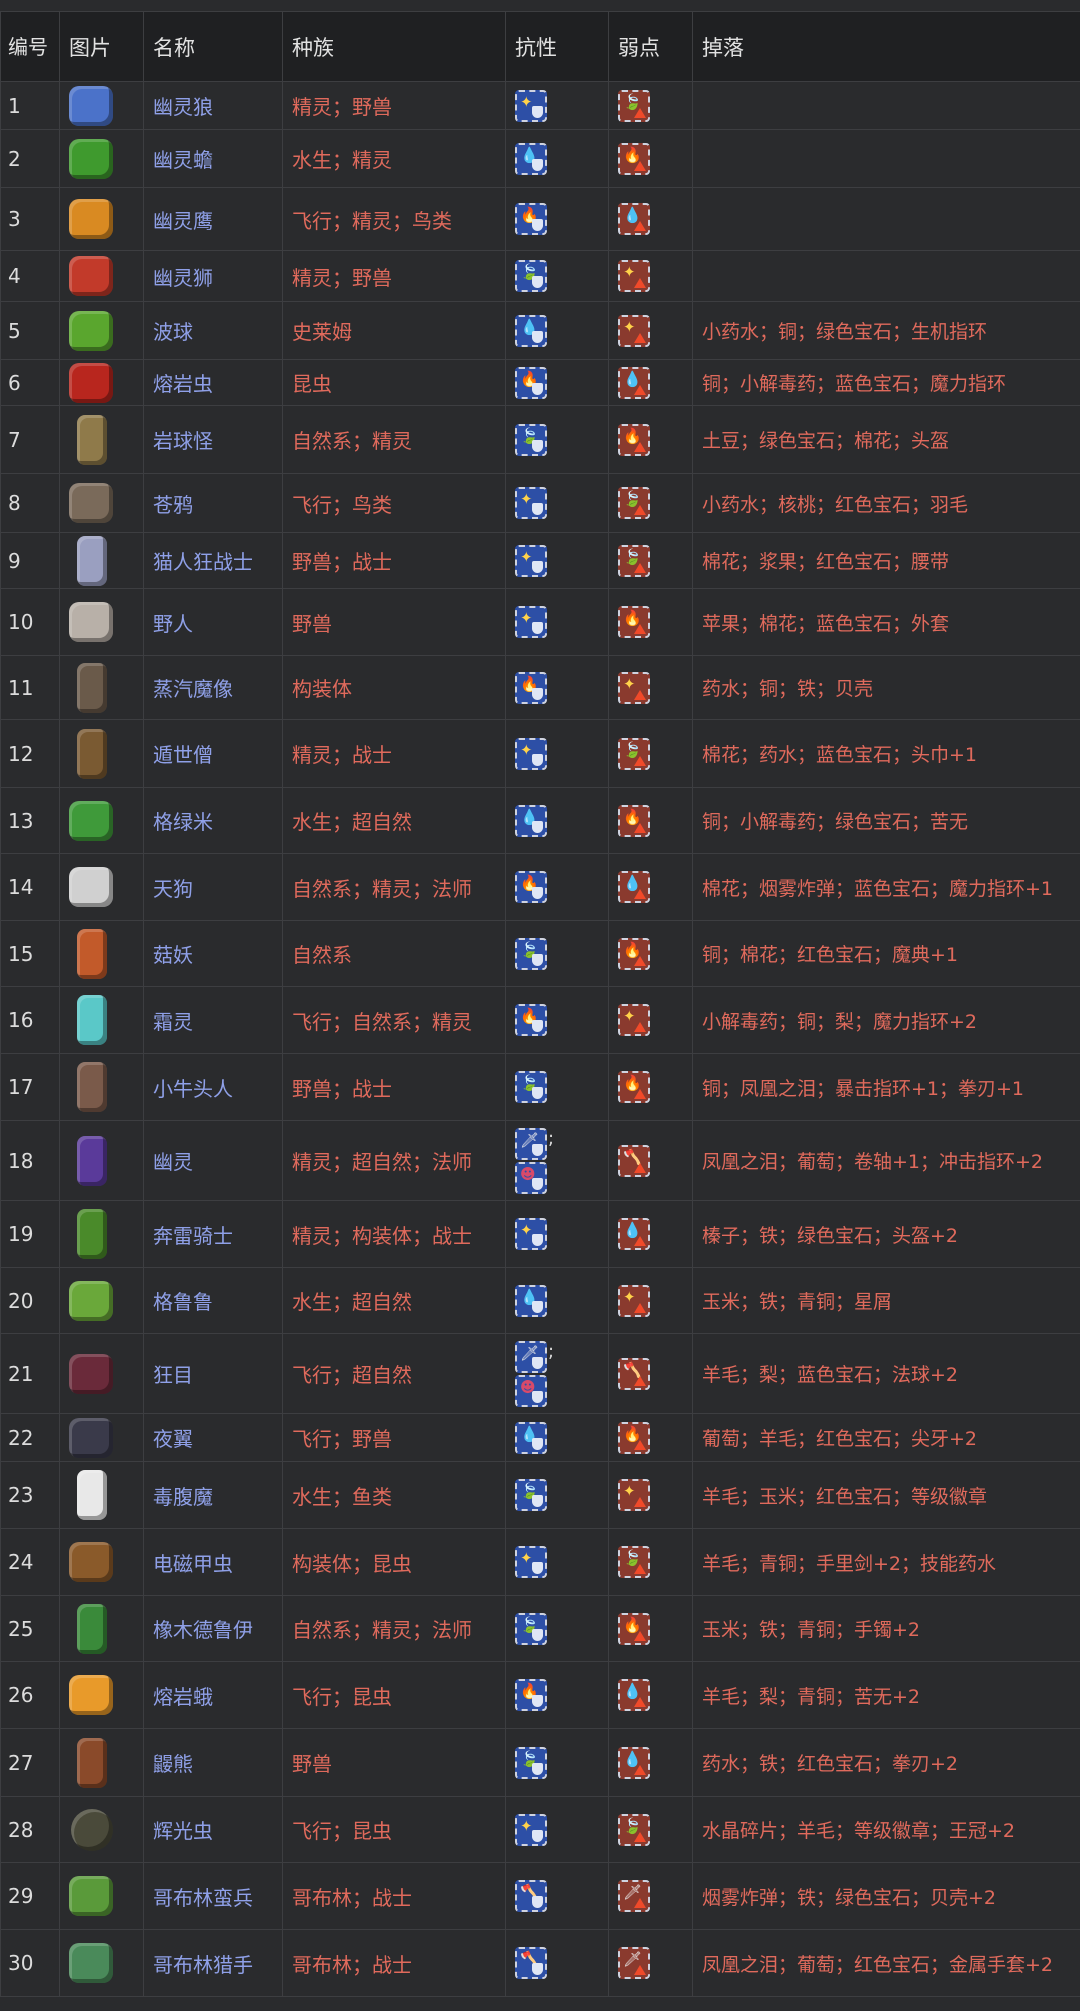 The image size is (1080, 2011). Describe the element at coordinates (213, 440) in the screenshot. I see `creature-name: 岩球怪` at that location.